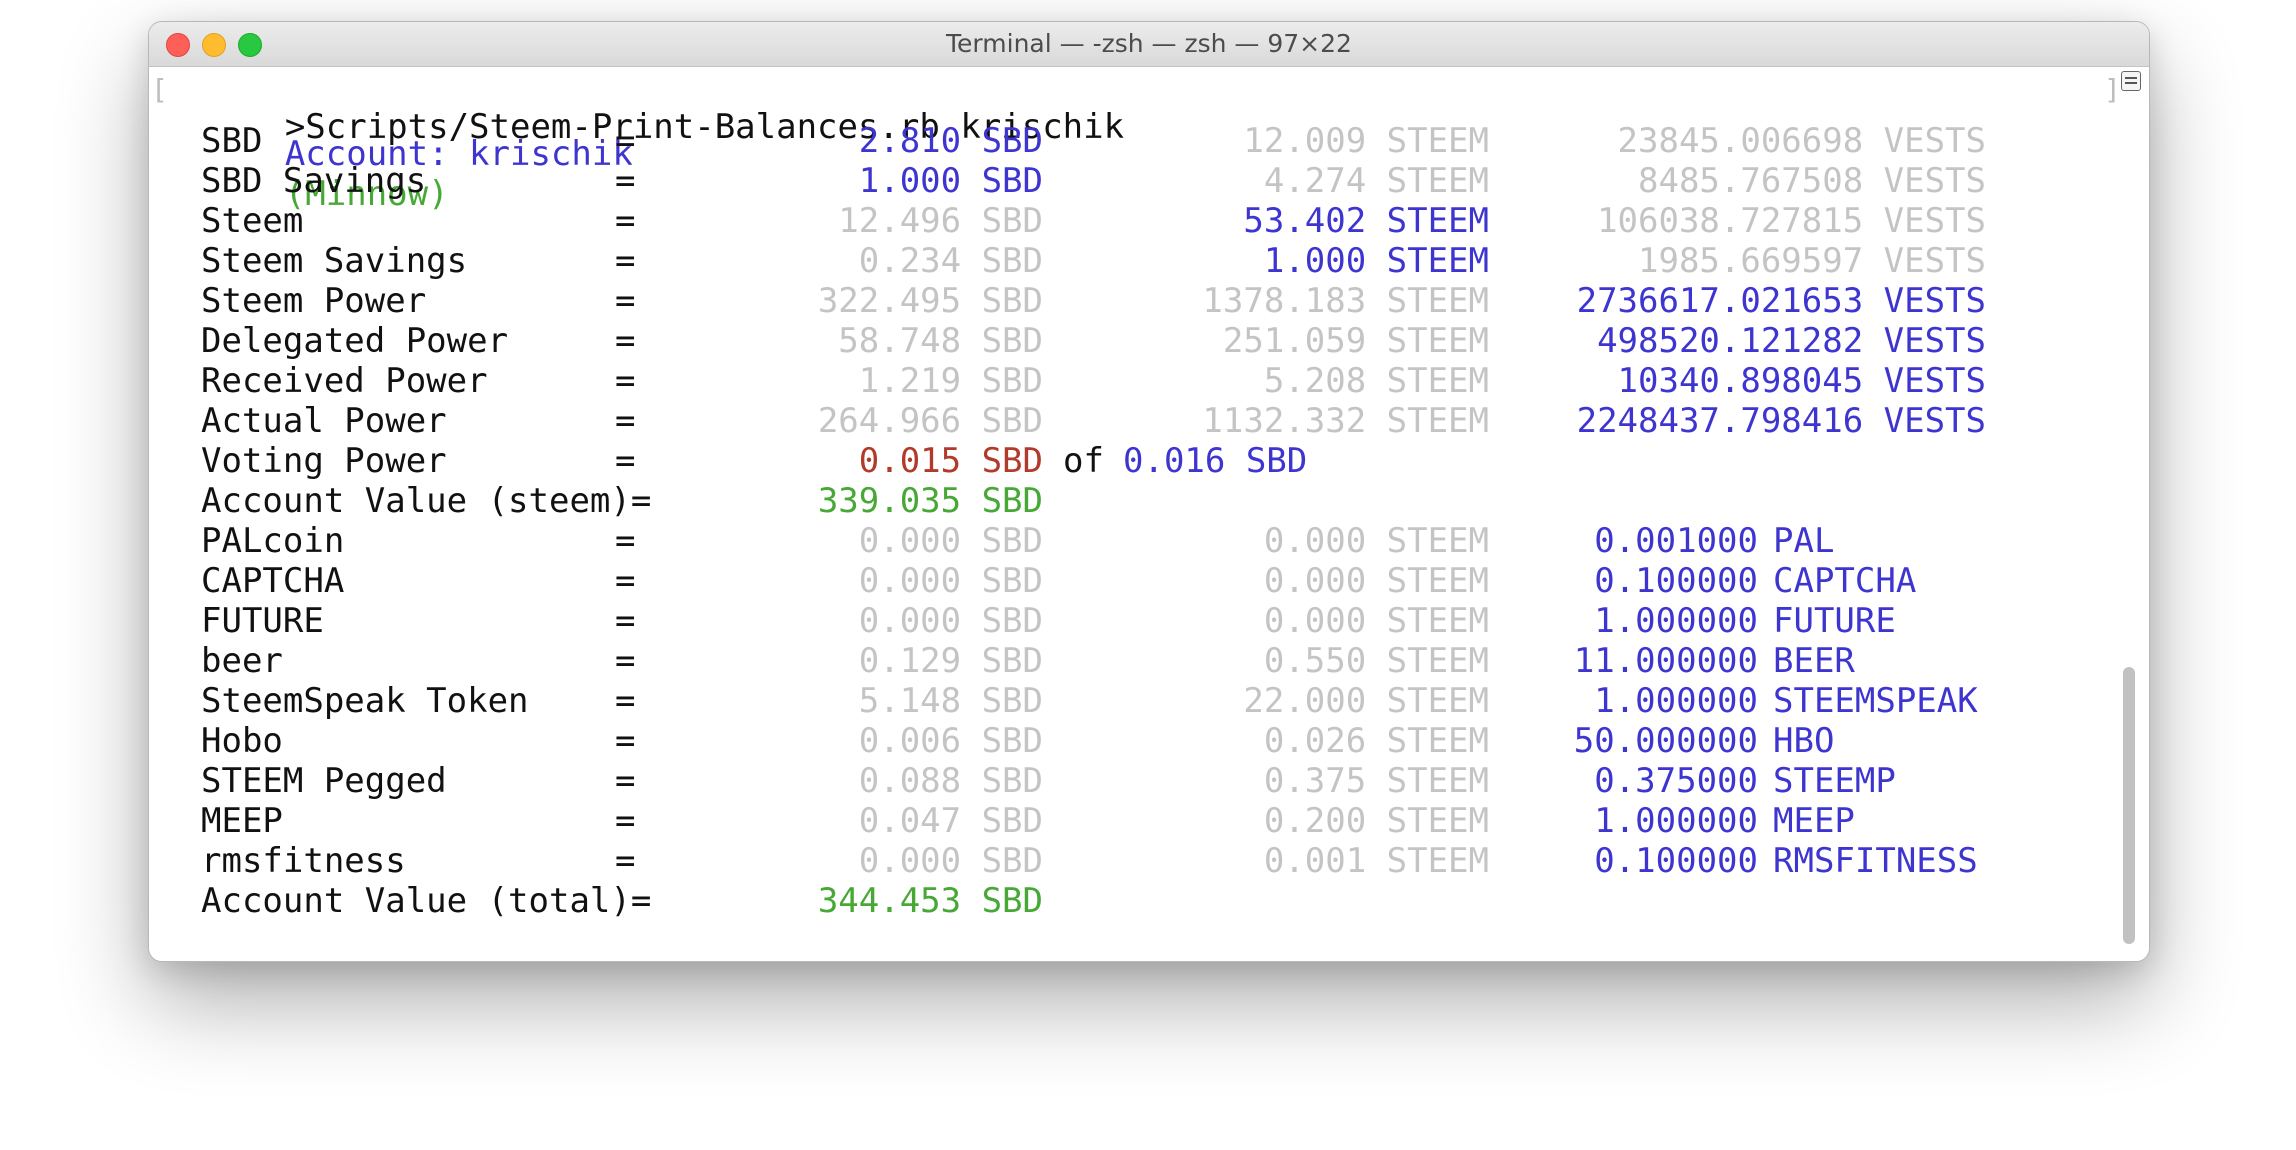 This screenshot has height=1150, width=2296. I want to click on token-unit: FUTURE, so click(1834, 621).